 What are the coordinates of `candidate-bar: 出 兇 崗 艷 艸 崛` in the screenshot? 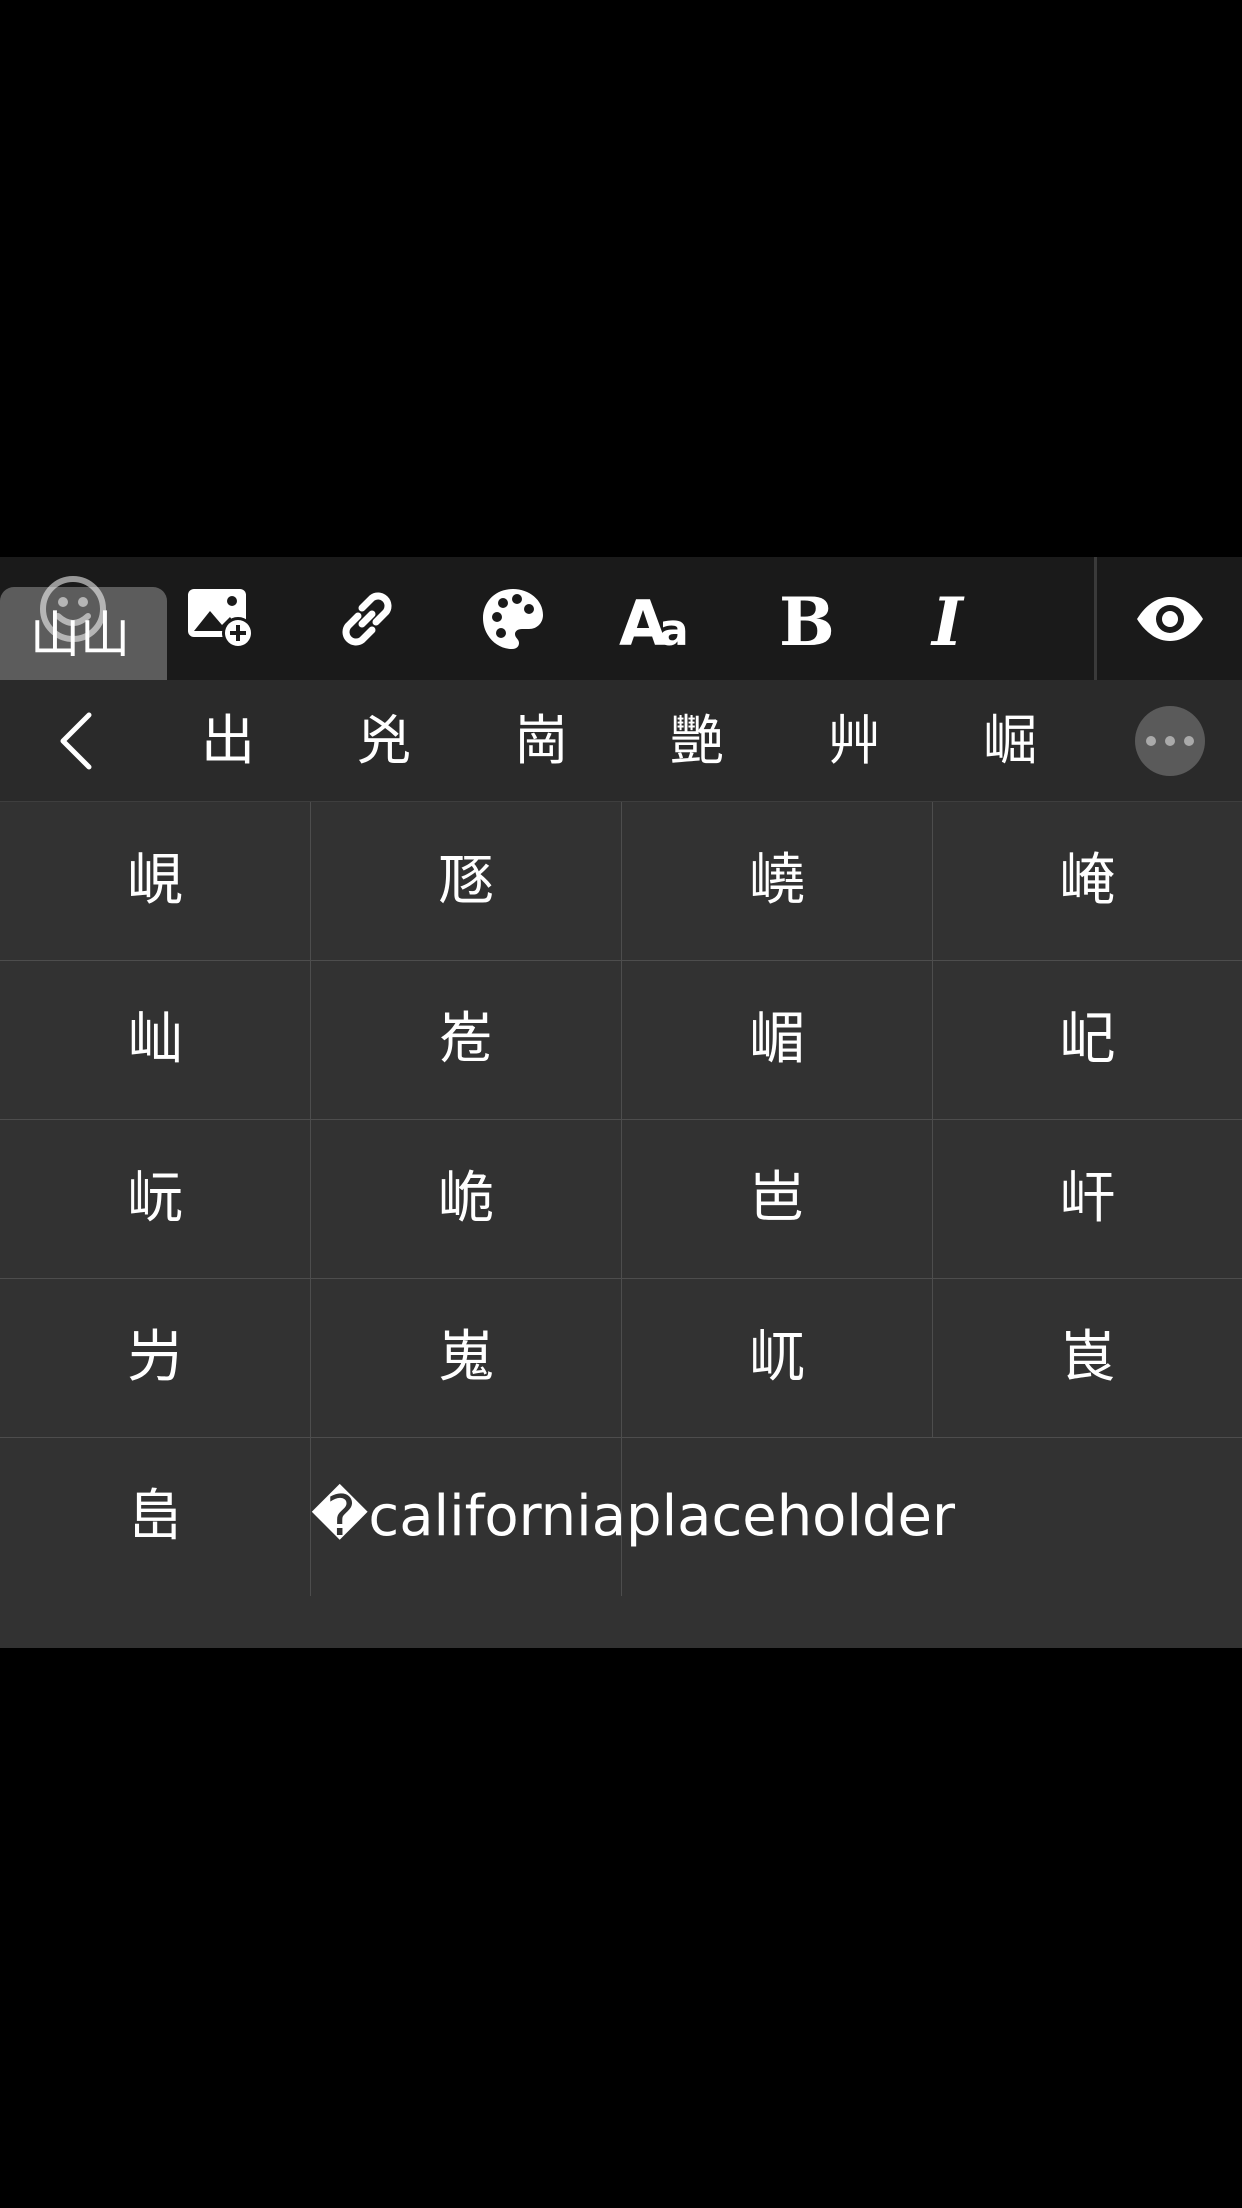 It's located at (621, 741).